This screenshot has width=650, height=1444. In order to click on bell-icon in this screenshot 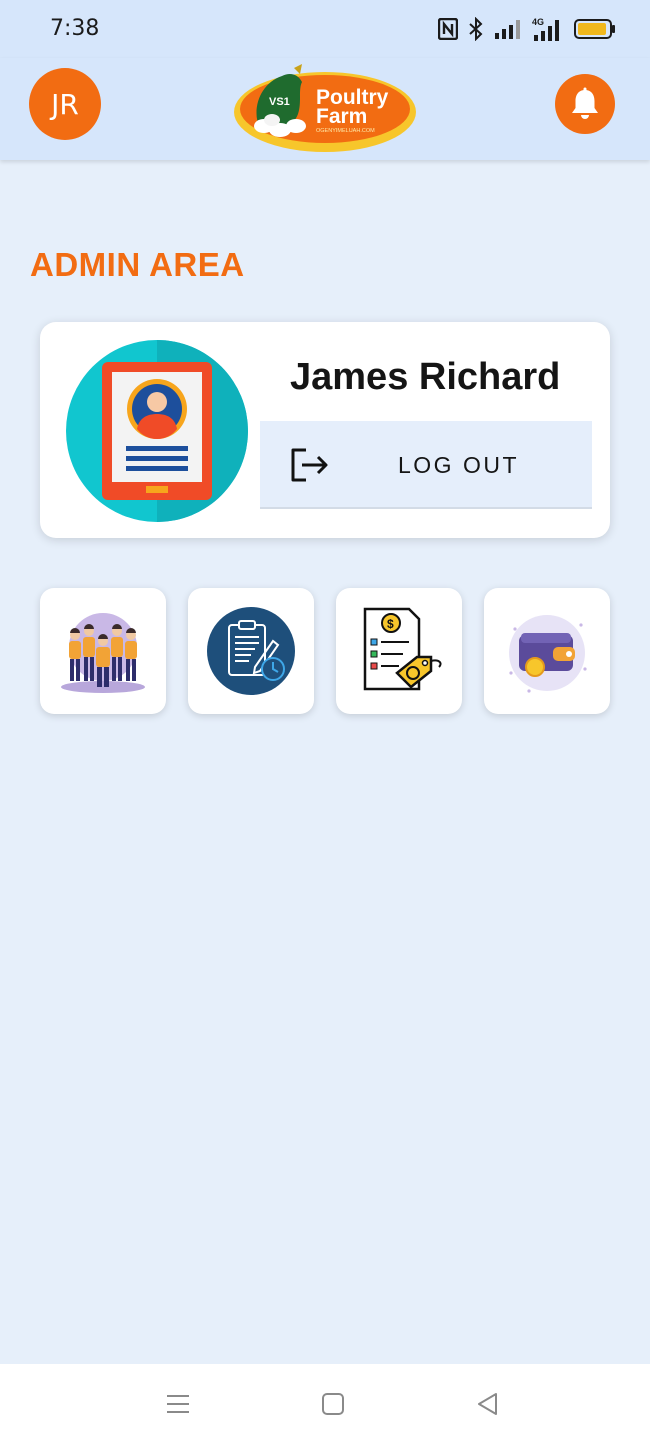, I will do `click(585, 103)`.